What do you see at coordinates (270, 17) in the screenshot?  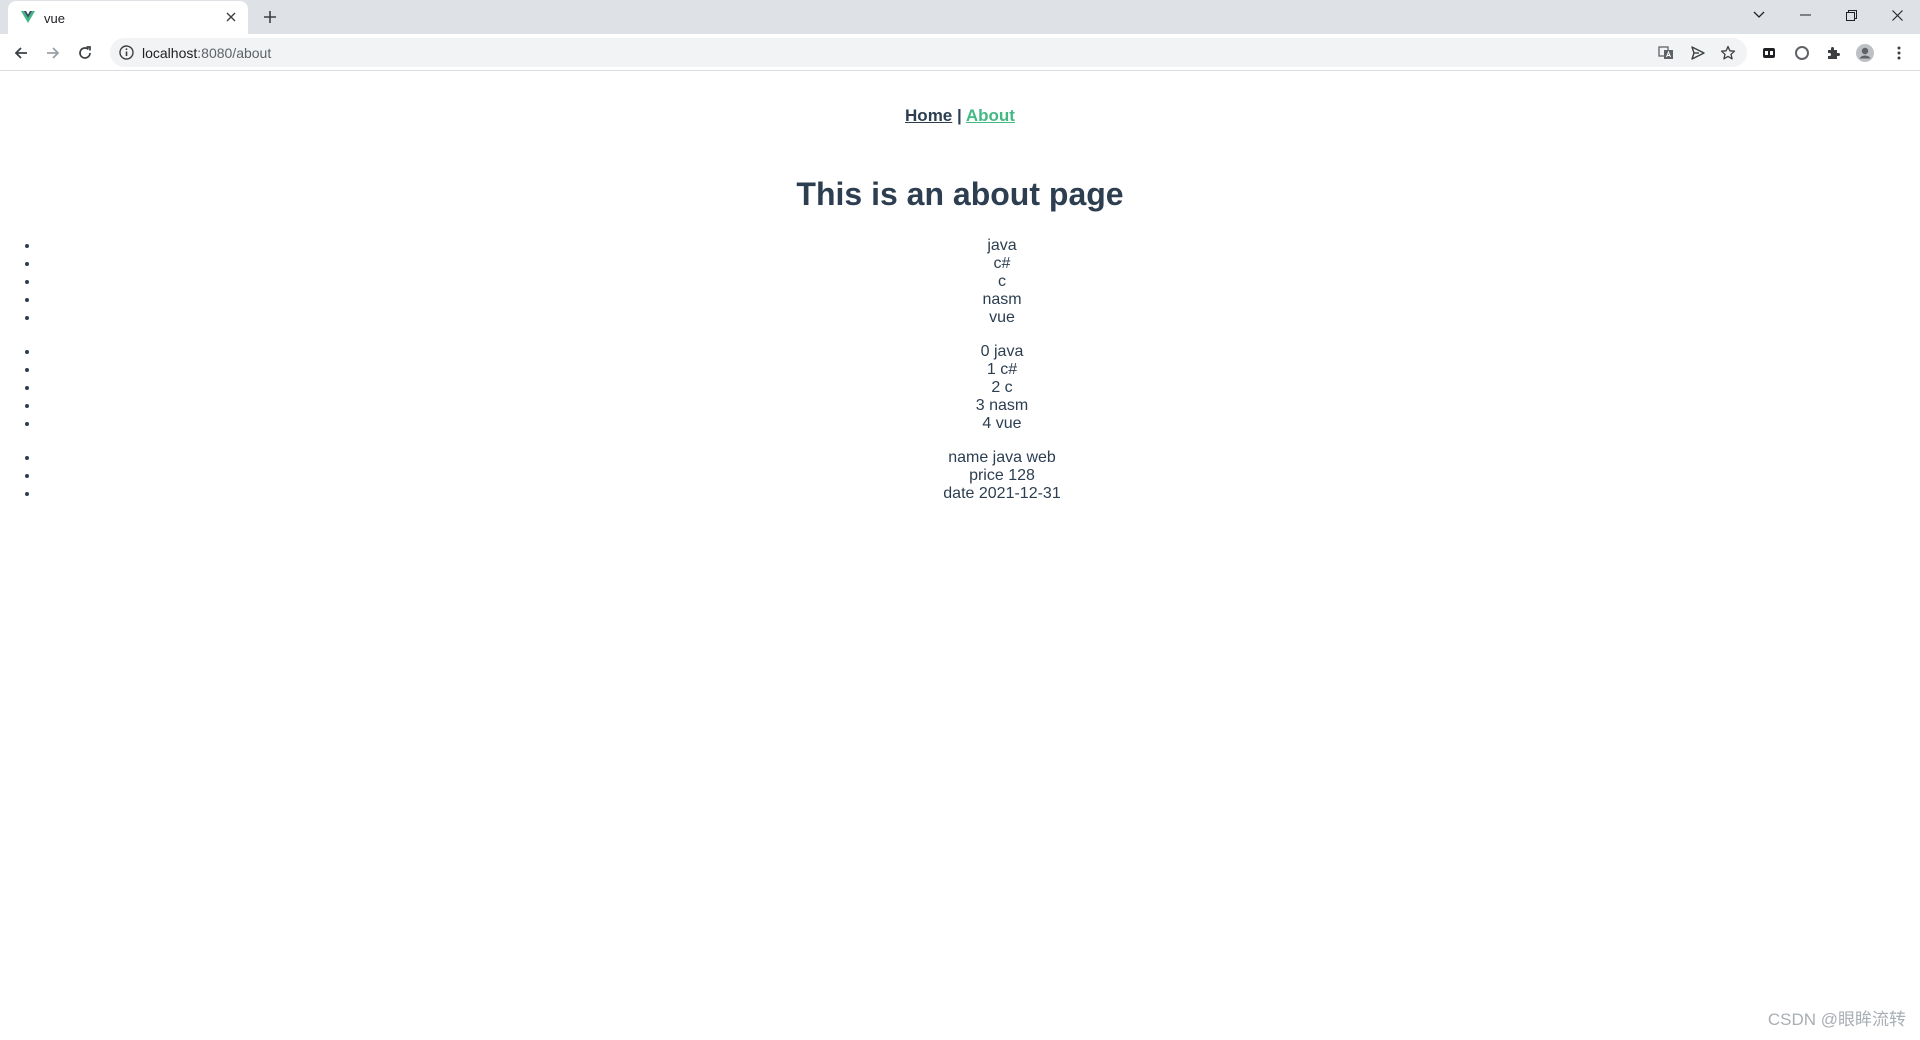 I see `new-tab-button` at bounding box center [270, 17].